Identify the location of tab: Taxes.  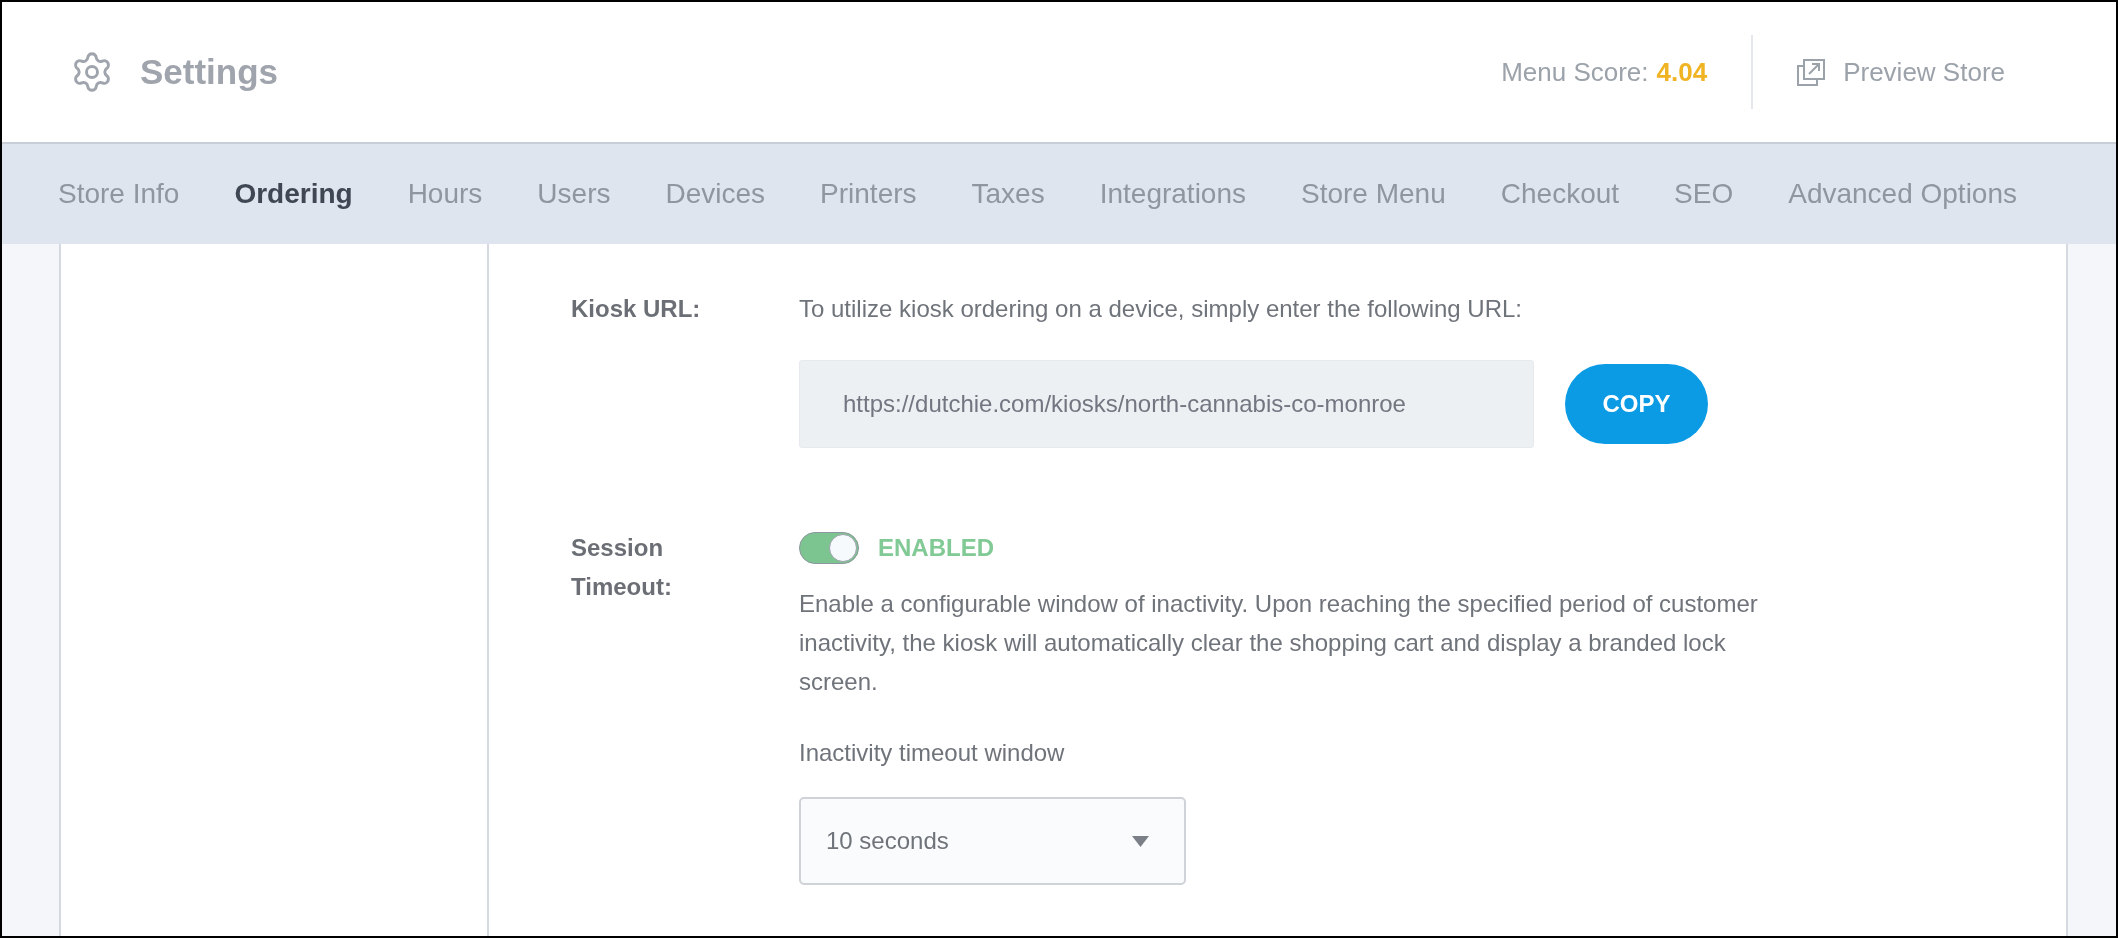
(1008, 194).